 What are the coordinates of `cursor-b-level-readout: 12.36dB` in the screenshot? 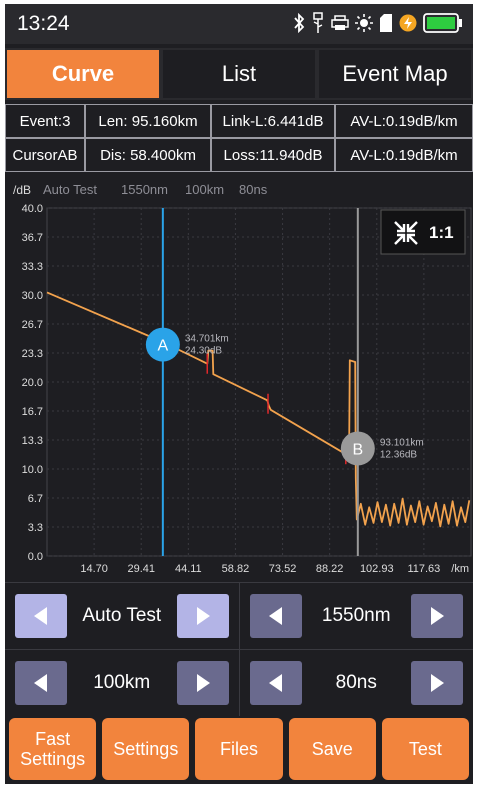 It's located at (399, 454).